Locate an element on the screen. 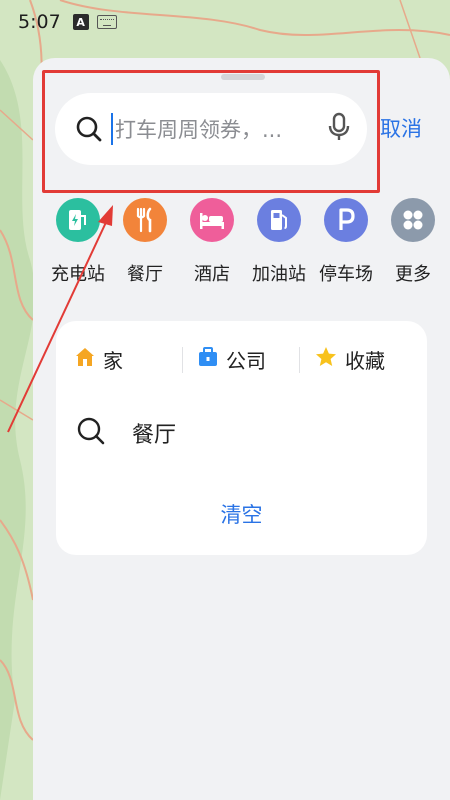  category-gas-station: 加油站 is located at coordinates (279, 242).